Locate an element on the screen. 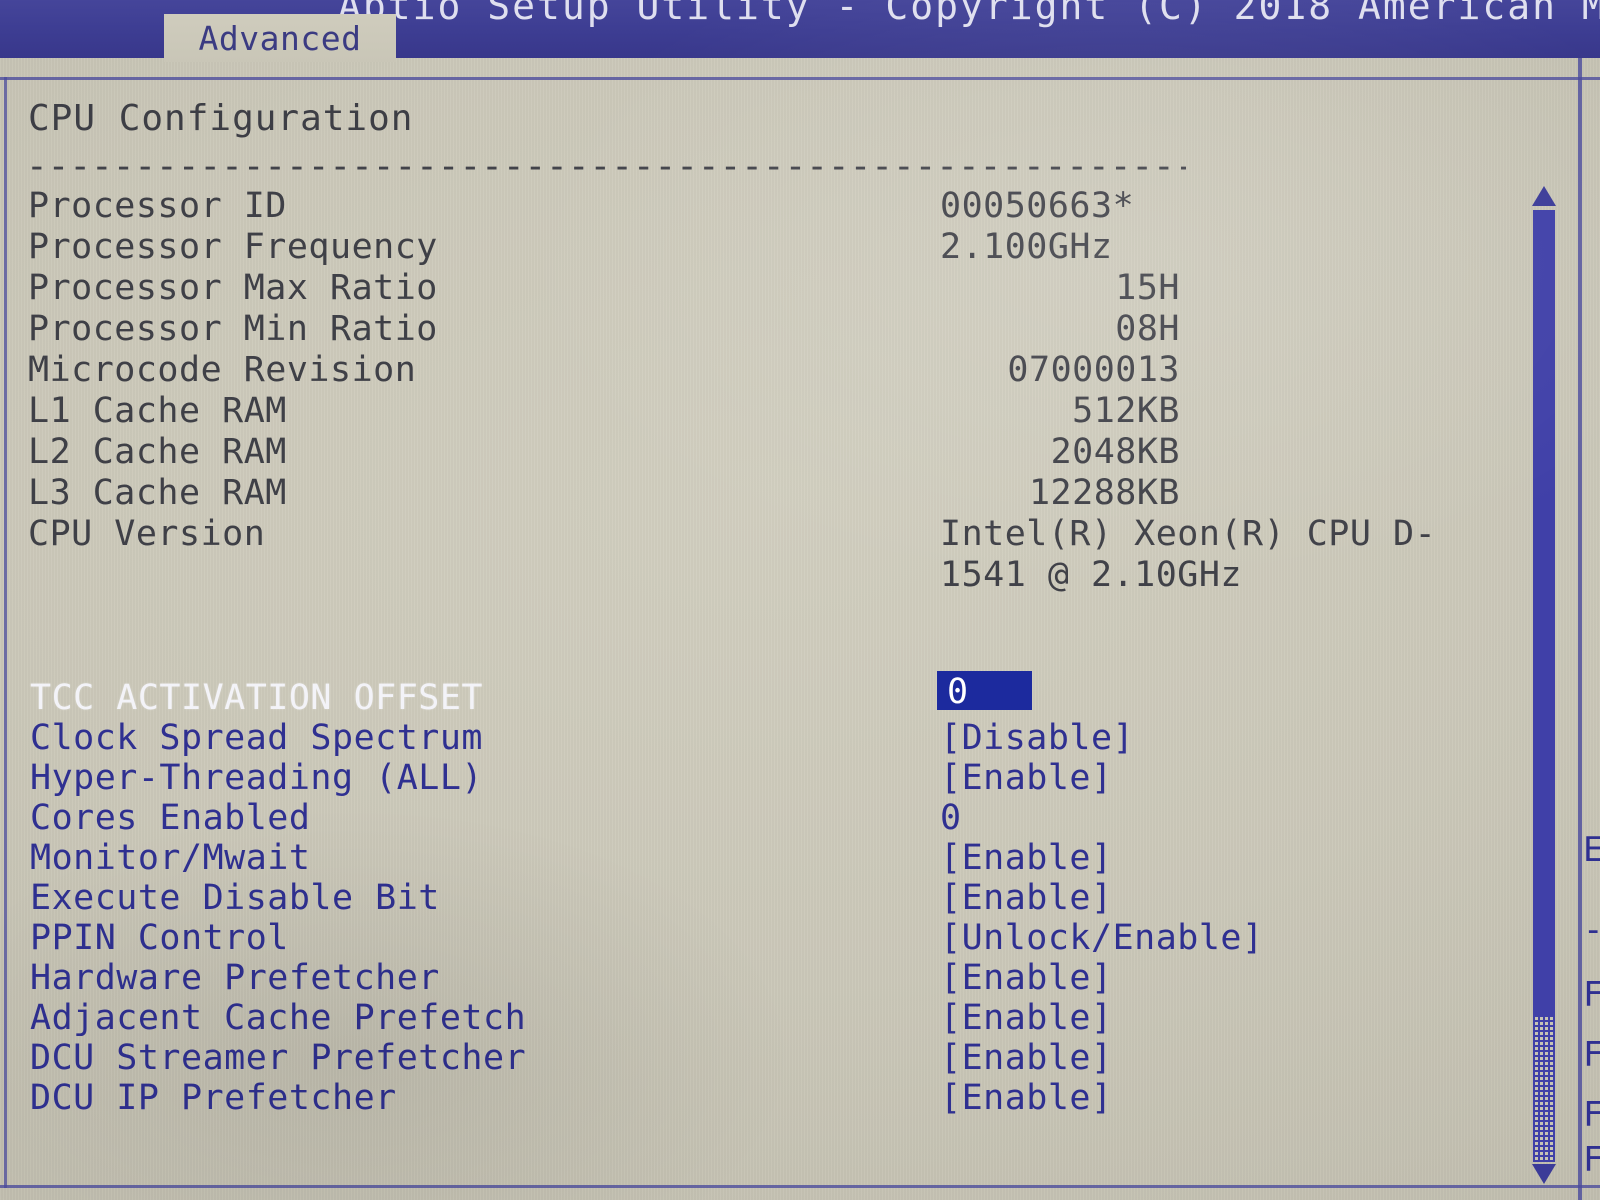 Image resolution: width=1600 pixels, height=1200 pixels. scroll-down-arrow-icon is located at coordinates (1544, 1175).